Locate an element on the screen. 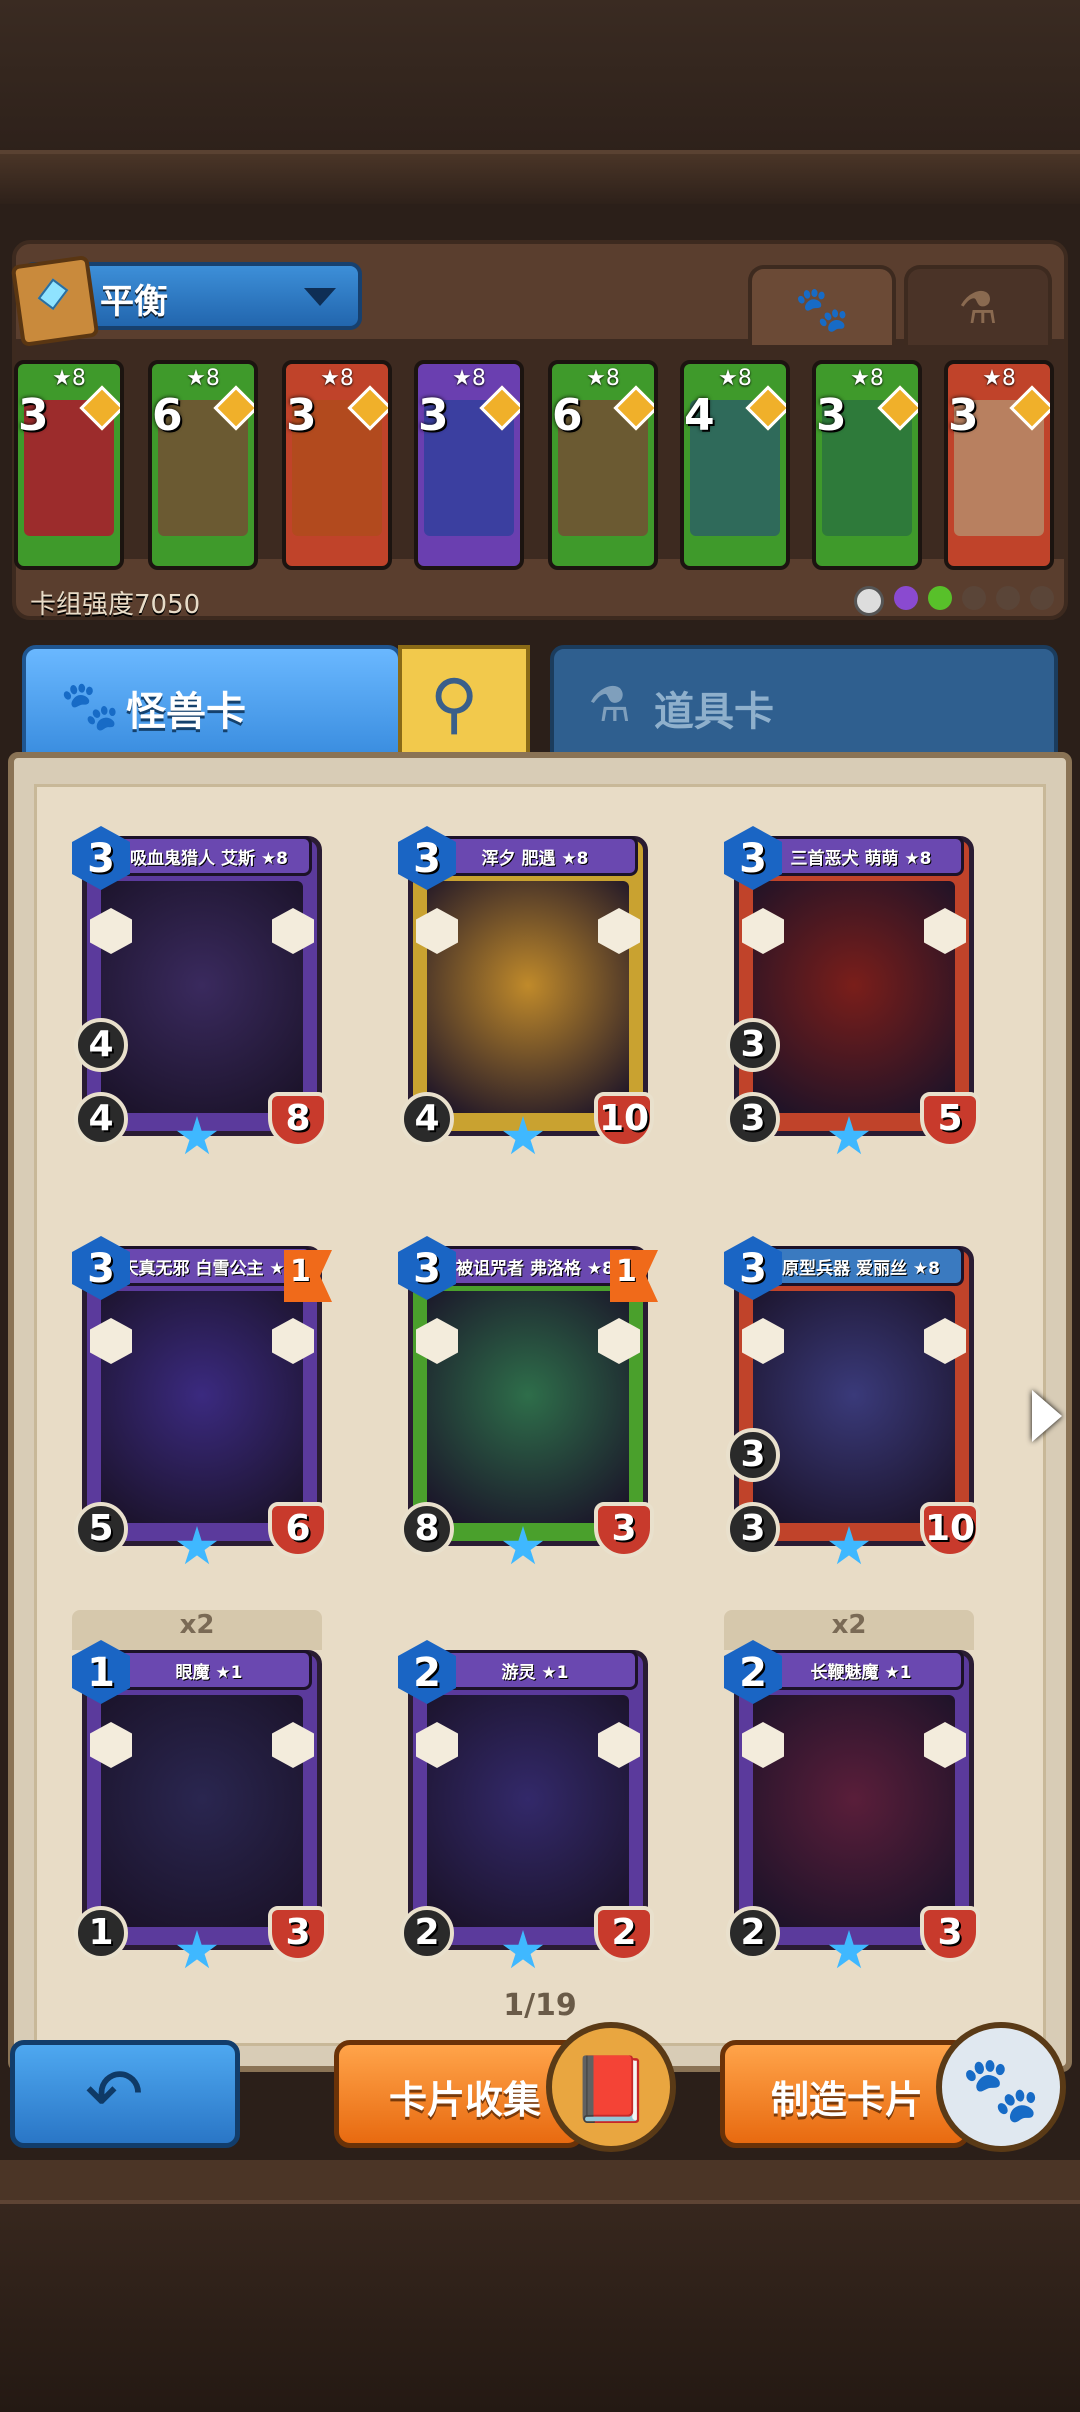 Image resolution: width=1080 pixels, height=2412 pixels. deck-selector: 平衡 is located at coordinates (186, 301).